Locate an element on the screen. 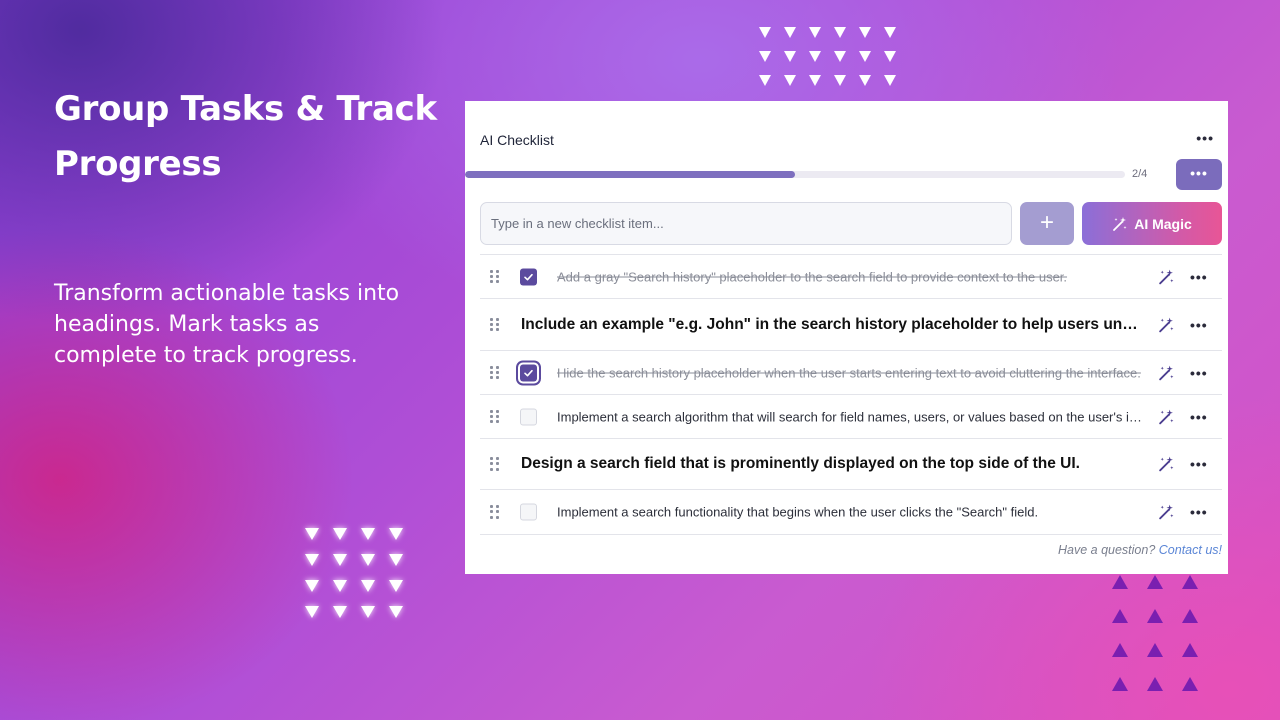 The width and height of the screenshot is (1280, 720). progress-bar is located at coordinates (795, 174).